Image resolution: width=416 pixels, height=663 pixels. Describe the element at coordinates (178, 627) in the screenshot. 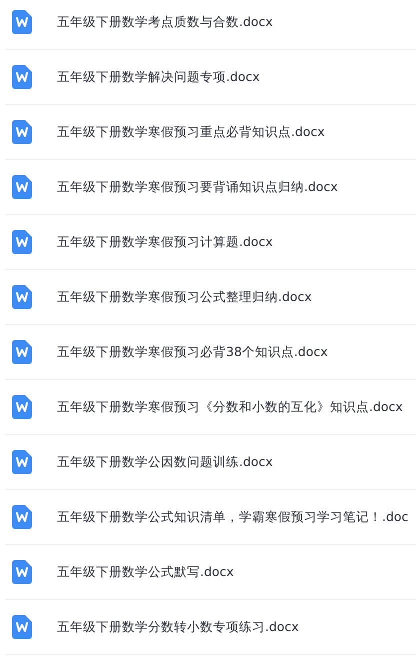

I see `file-name: 五年级下册数学分数转小数专项练习.docx` at that location.